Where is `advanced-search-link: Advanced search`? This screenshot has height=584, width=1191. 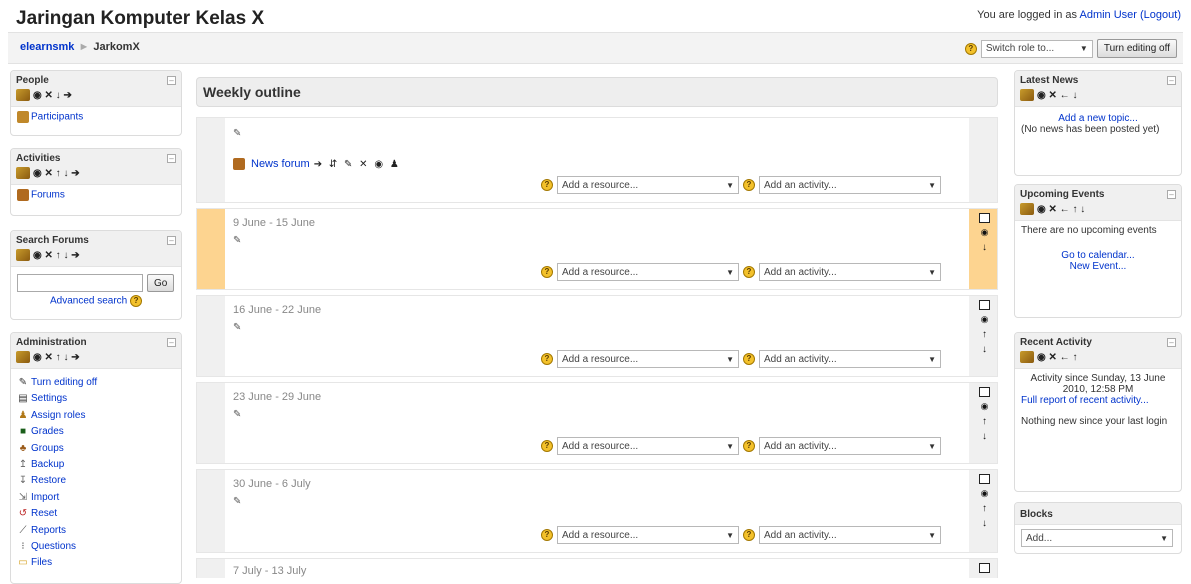 advanced-search-link: Advanced search is located at coordinates (88, 301).